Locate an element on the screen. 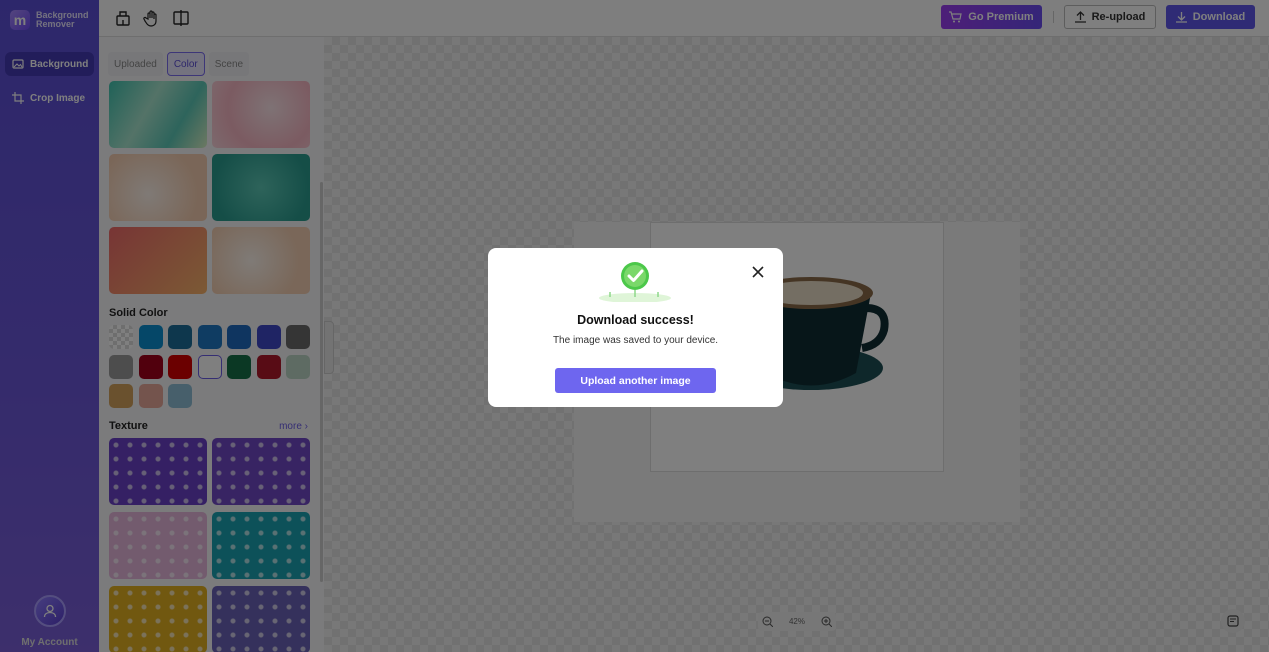  dialog-title: Download success! is located at coordinates (635, 320).